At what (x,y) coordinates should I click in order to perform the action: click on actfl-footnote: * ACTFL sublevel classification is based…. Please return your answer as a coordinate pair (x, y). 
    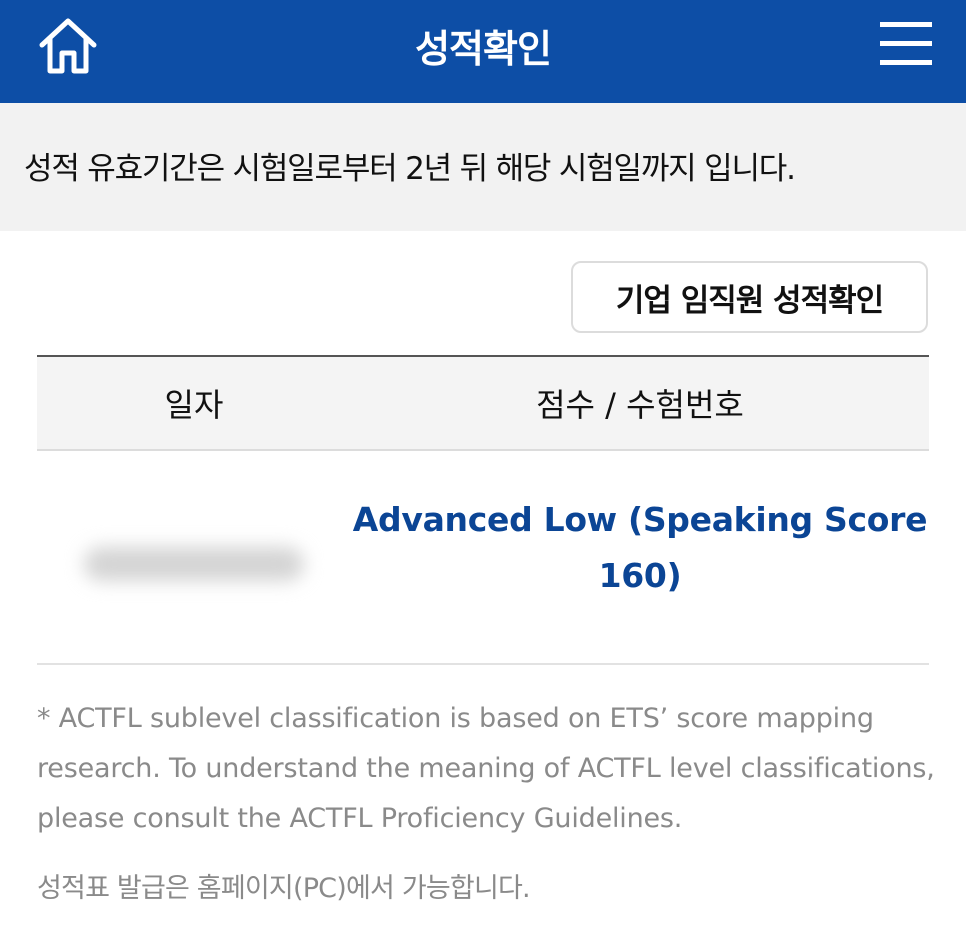
    Looking at the image, I should click on (486, 768).